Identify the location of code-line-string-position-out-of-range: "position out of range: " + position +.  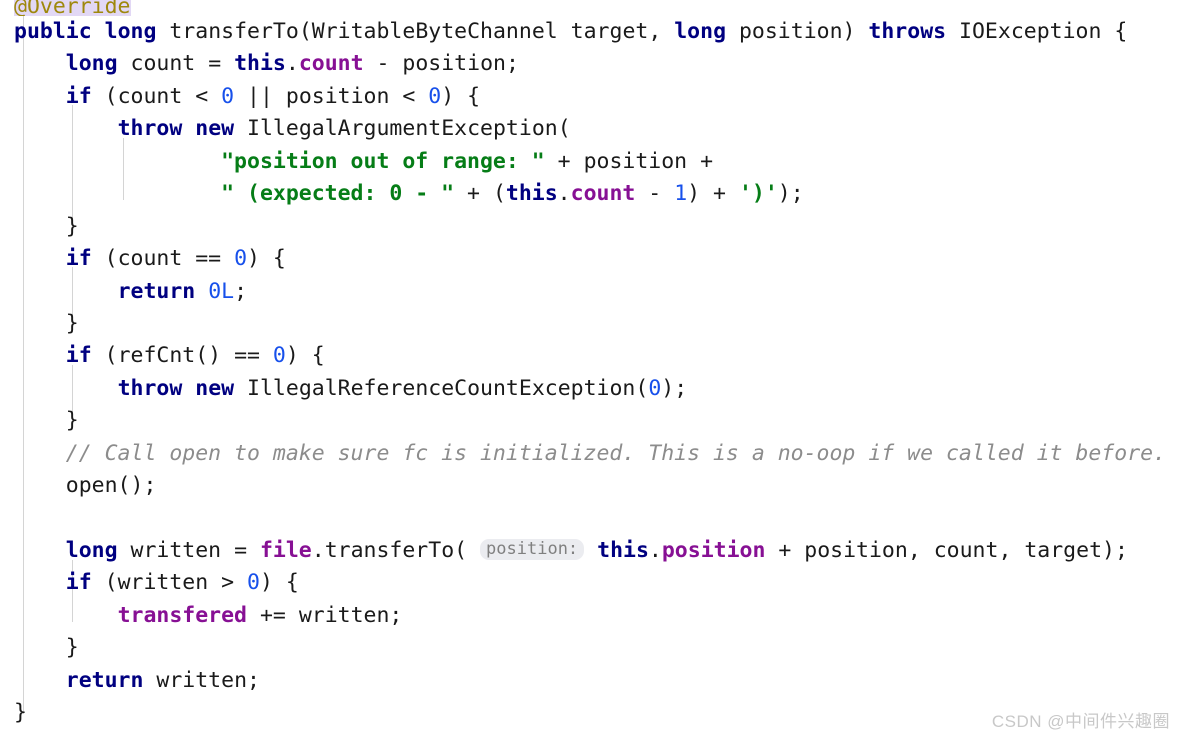
(592, 162).